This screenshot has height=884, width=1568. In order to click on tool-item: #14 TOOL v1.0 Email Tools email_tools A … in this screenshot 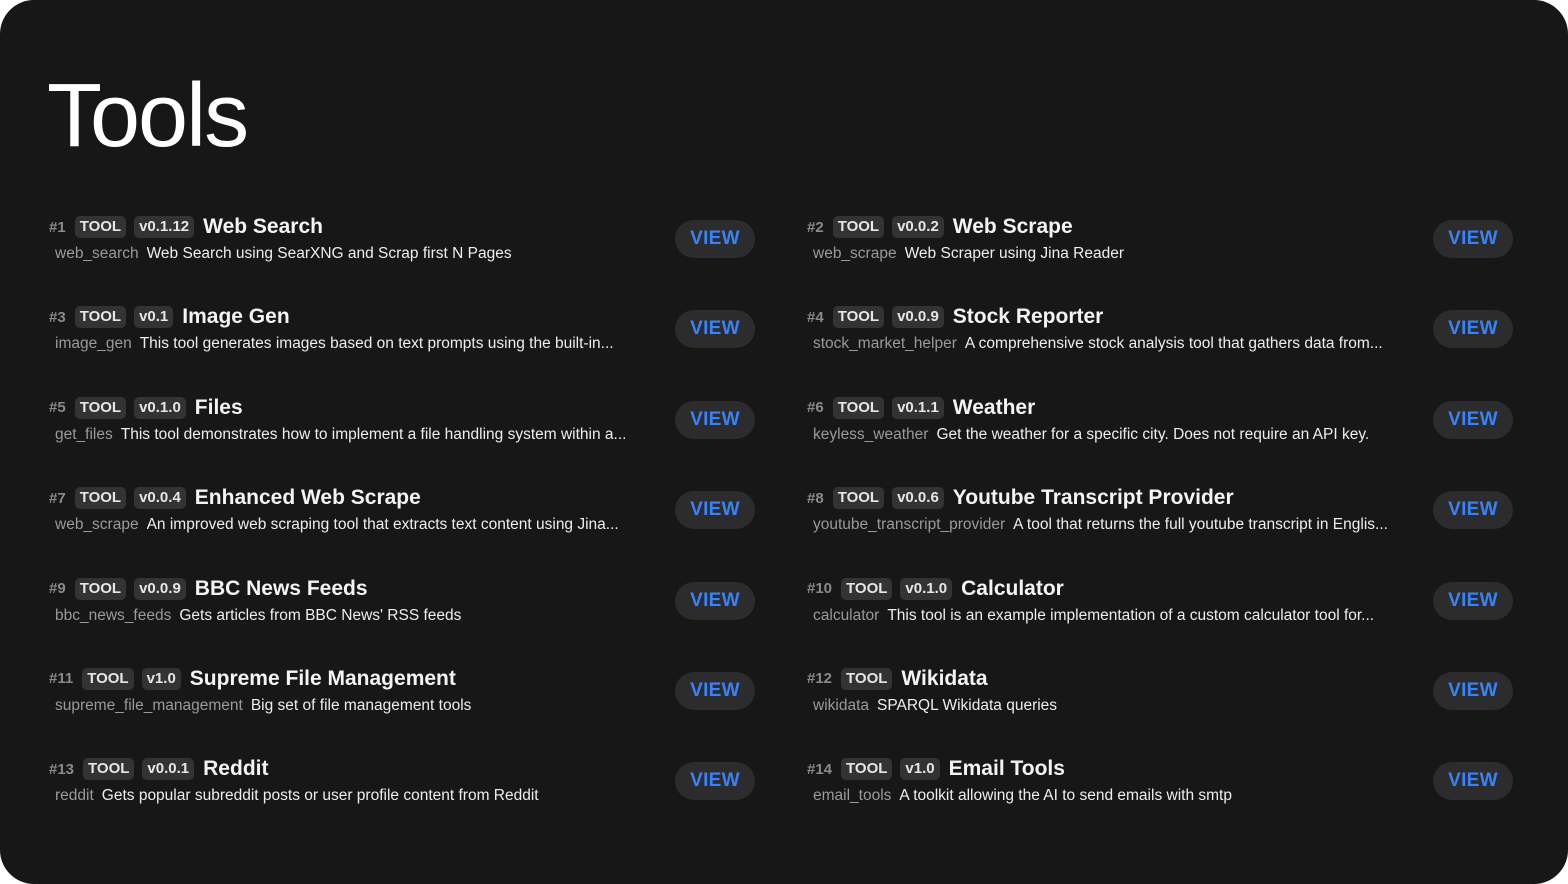, I will do `click(1160, 797)`.